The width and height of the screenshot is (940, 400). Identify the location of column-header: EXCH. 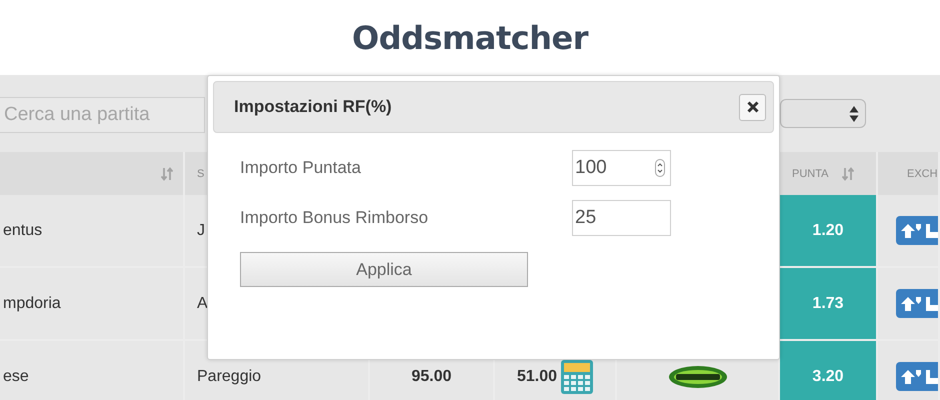
(922, 174).